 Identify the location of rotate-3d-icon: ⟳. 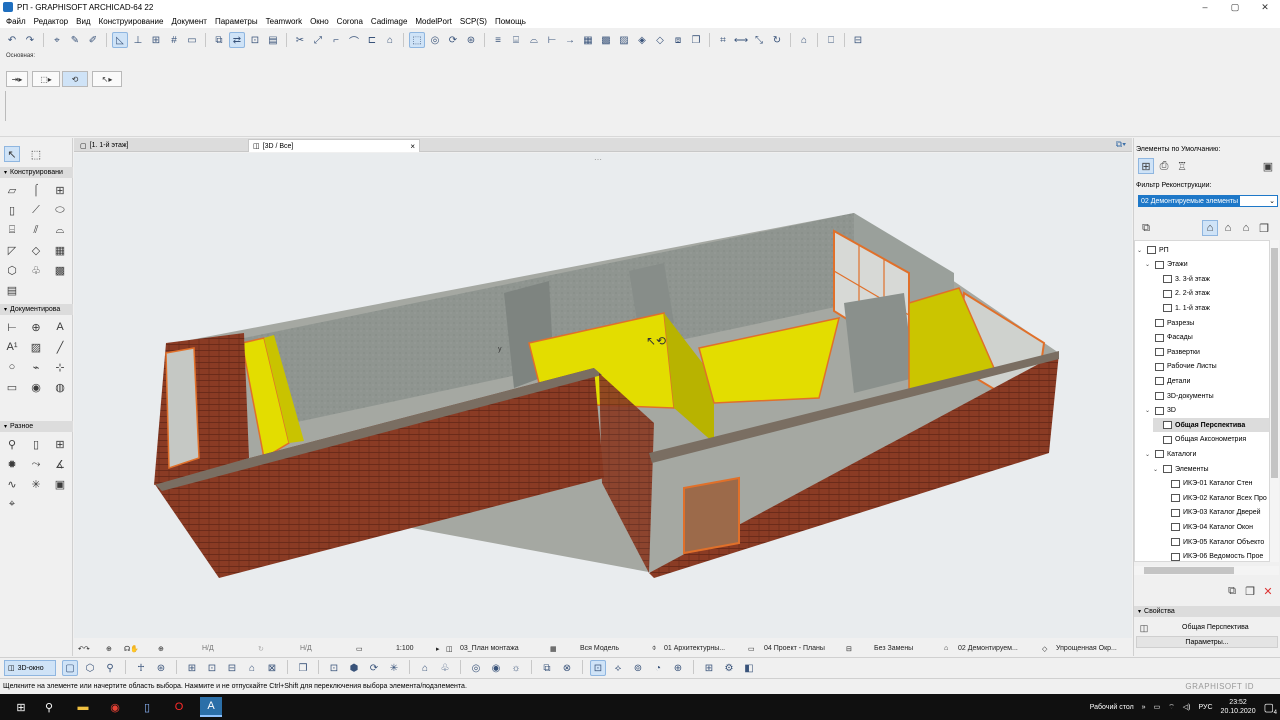
(453, 40).